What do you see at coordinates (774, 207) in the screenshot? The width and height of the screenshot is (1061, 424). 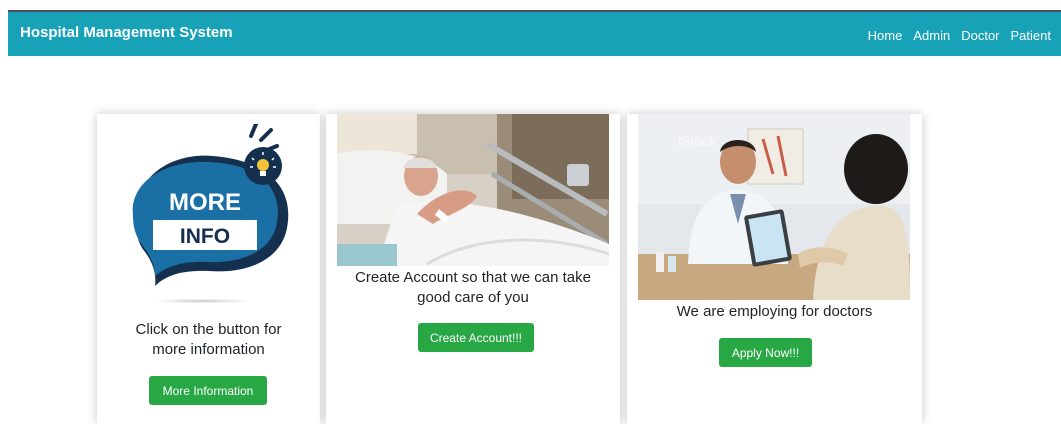 I see `doctor-consultation-photo: iStock` at bounding box center [774, 207].